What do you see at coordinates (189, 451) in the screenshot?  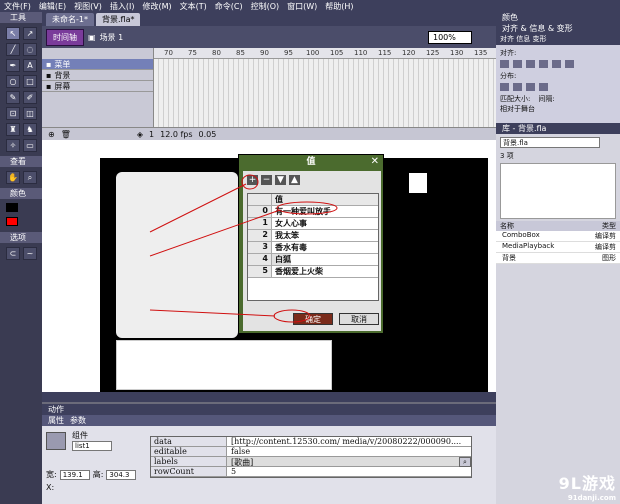 I see `param-key: editable` at bounding box center [189, 451].